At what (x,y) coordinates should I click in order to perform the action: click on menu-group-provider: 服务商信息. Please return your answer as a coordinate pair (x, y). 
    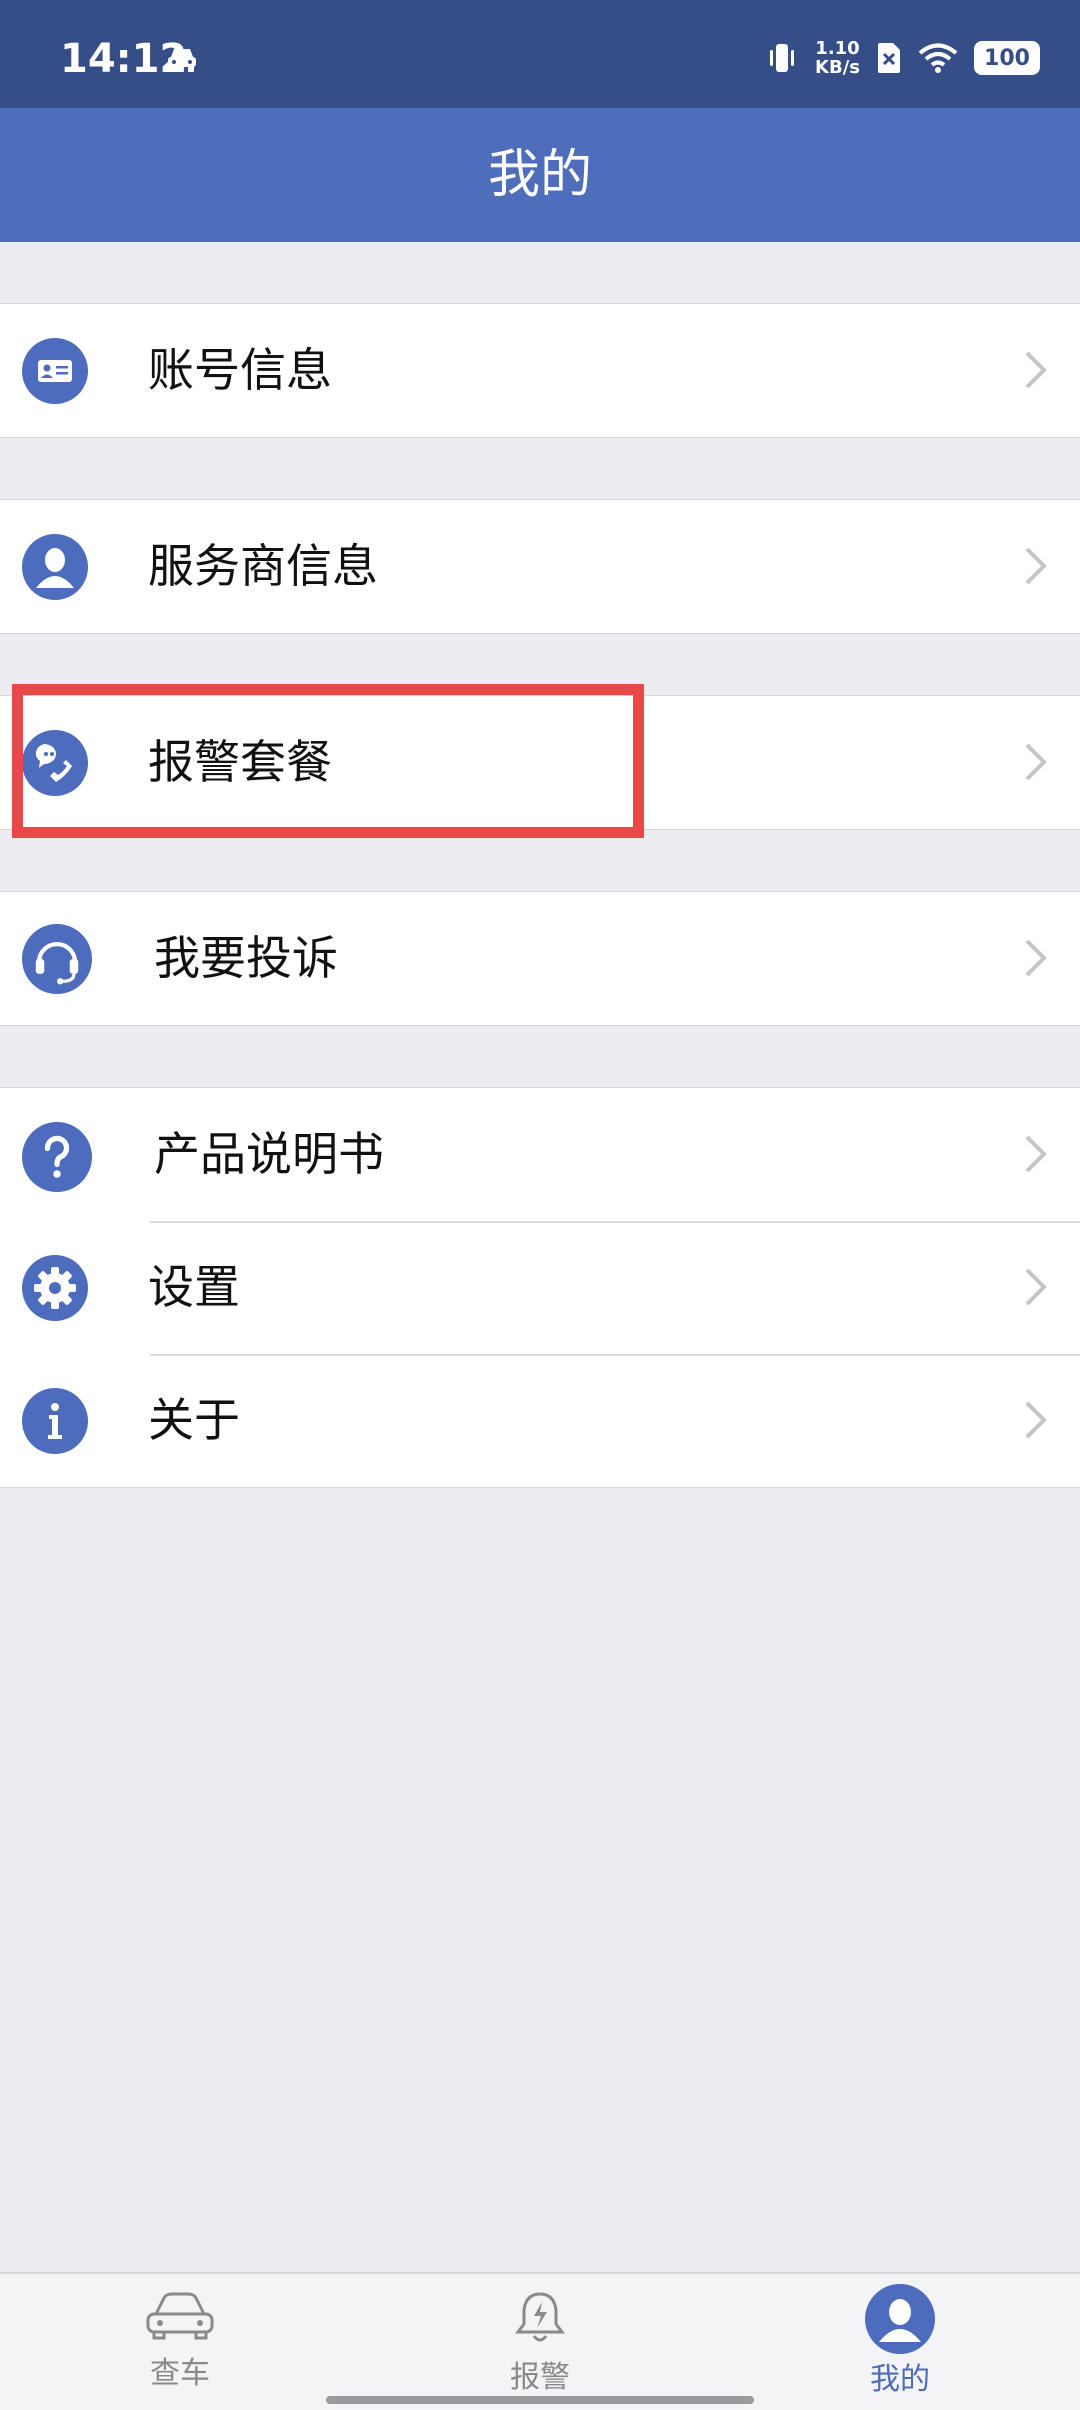
    Looking at the image, I should click on (540, 566).